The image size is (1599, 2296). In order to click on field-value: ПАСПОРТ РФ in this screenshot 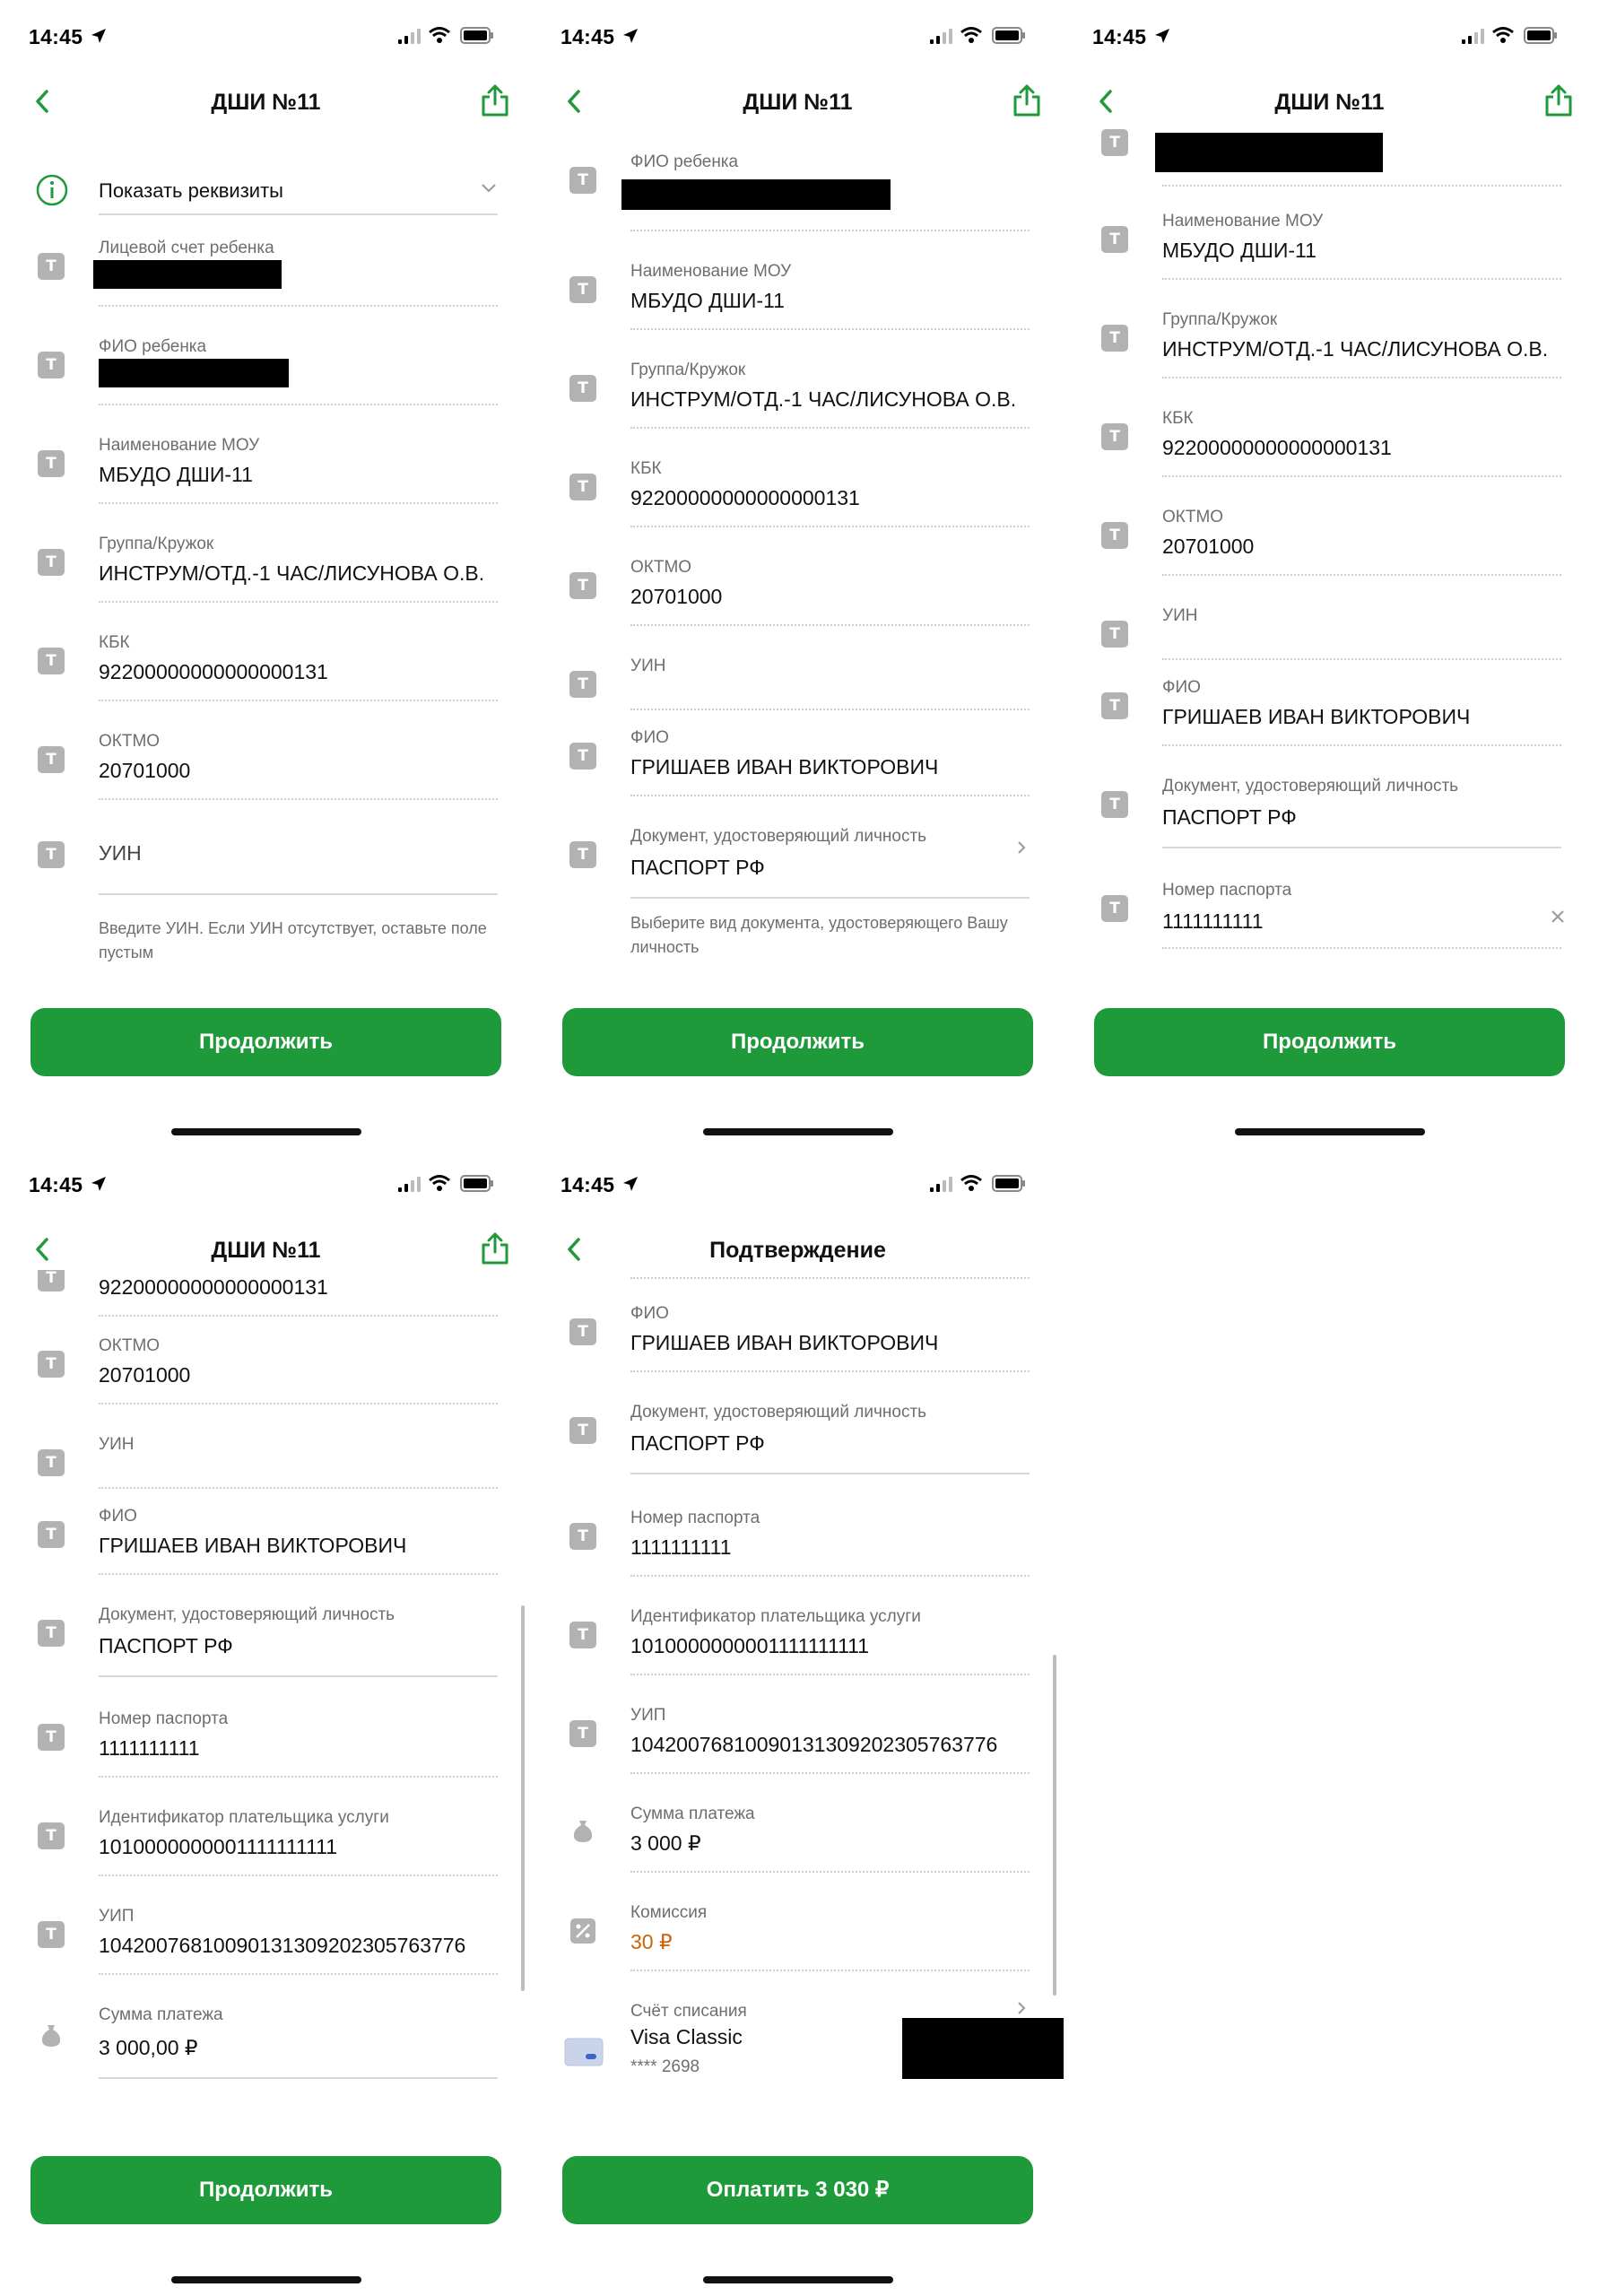, I will do `click(698, 867)`.